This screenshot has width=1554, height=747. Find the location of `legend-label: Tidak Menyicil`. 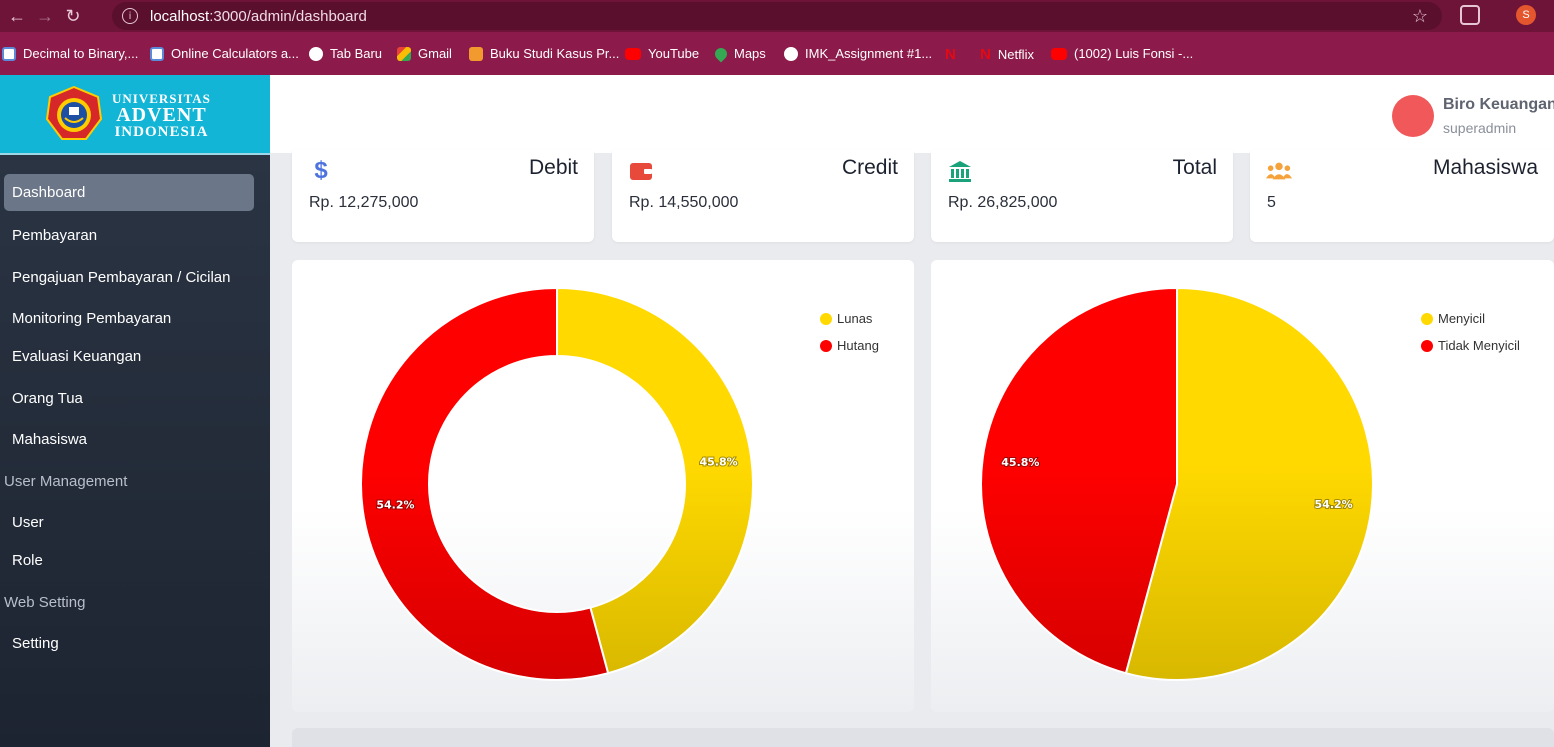

legend-label: Tidak Menyicil is located at coordinates (1479, 345).